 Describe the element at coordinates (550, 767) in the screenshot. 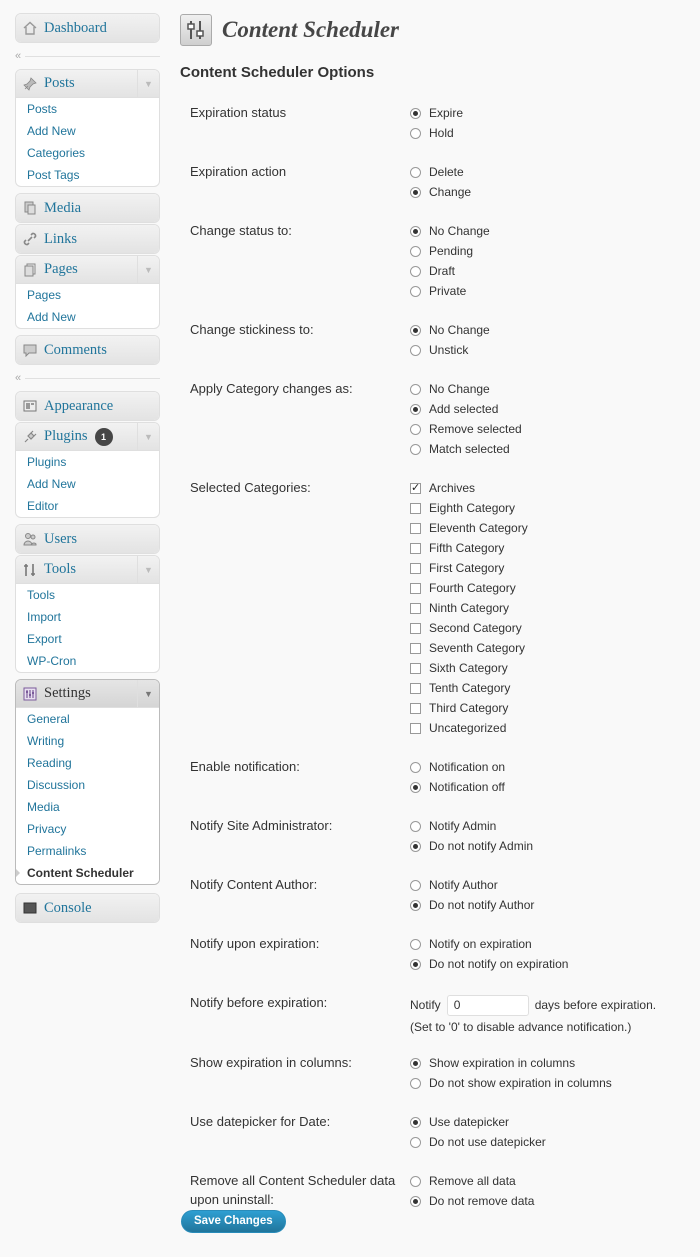

I see `radio-choice: Notification on` at that location.